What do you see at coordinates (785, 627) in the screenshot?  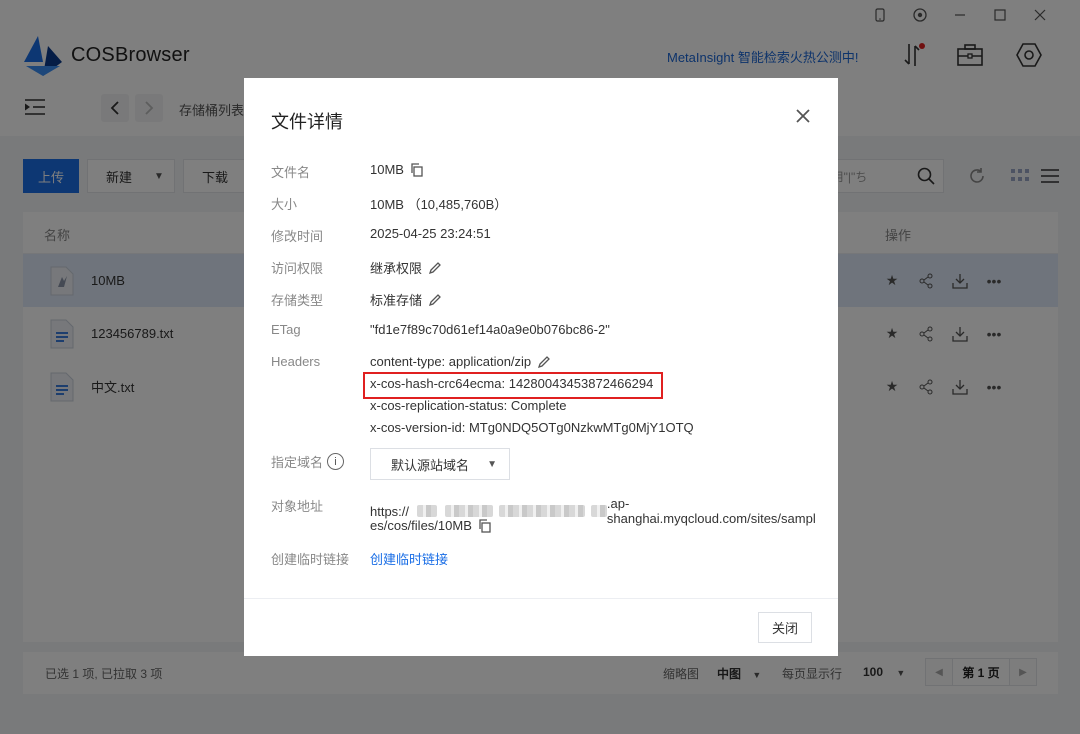 I see `dialog-close-button: 关闭` at bounding box center [785, 627].